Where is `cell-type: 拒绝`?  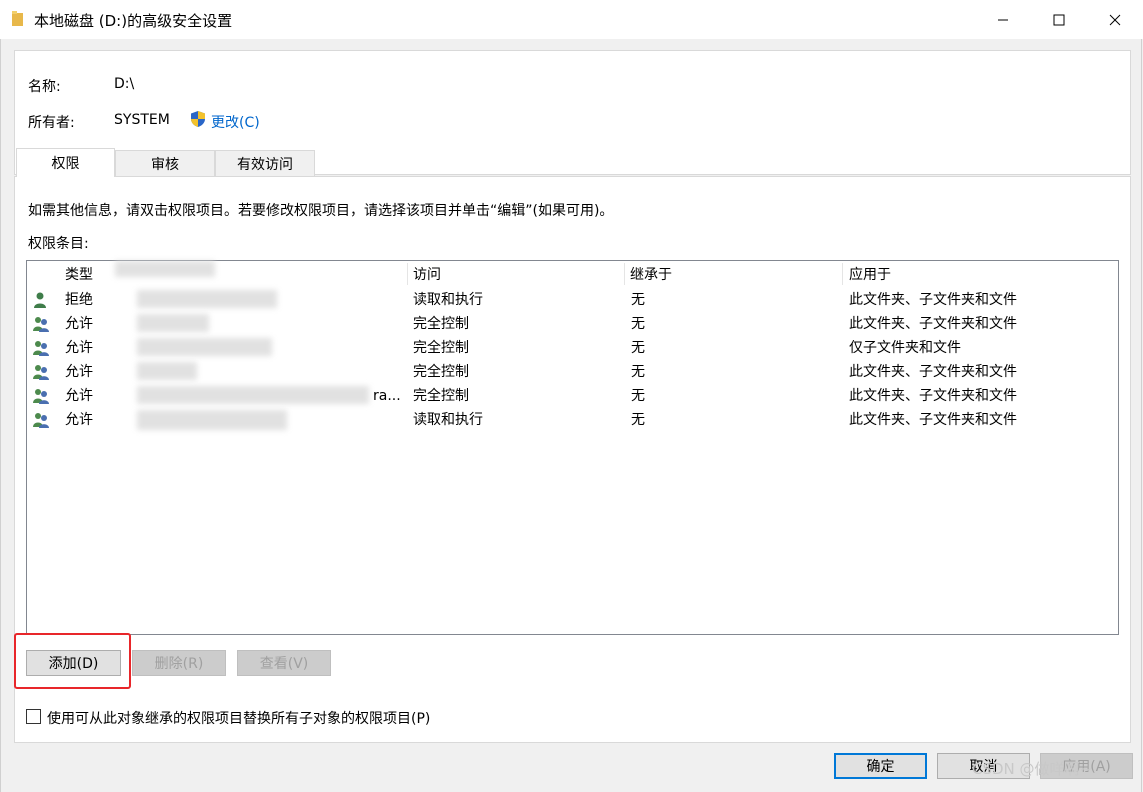 cell-type: 拒绝 is located at coordinates (79, 300).